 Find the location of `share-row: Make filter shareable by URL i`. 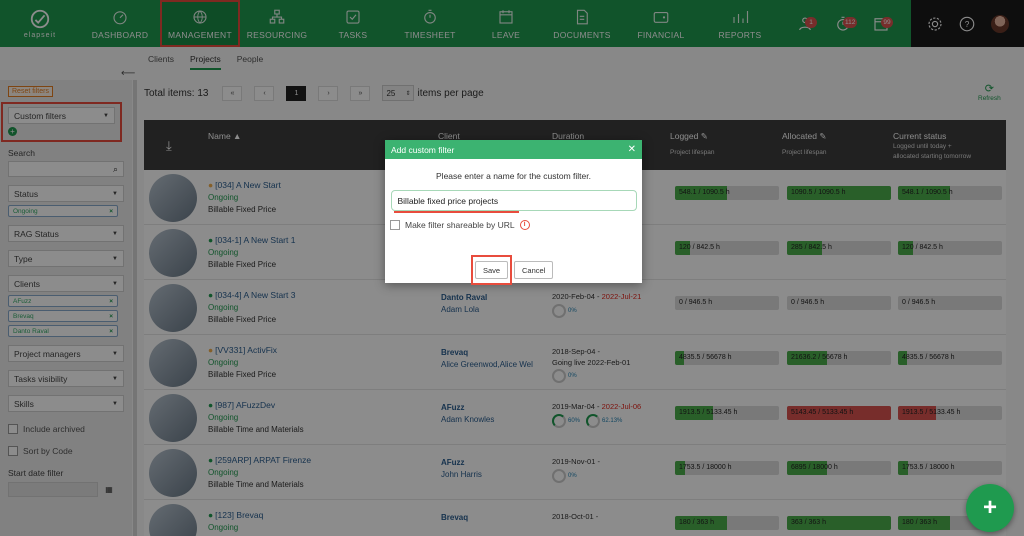

share-row: Make filter shareable by URL i is located at coordinates (516, 225).